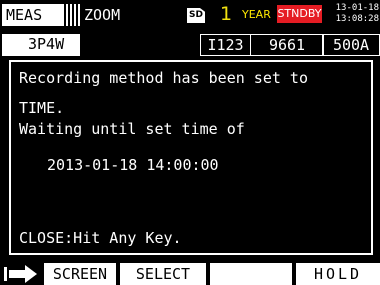 This screenshot has width=380, height=285. I want to click on status-badge: STNDBY, so click(299, 14).